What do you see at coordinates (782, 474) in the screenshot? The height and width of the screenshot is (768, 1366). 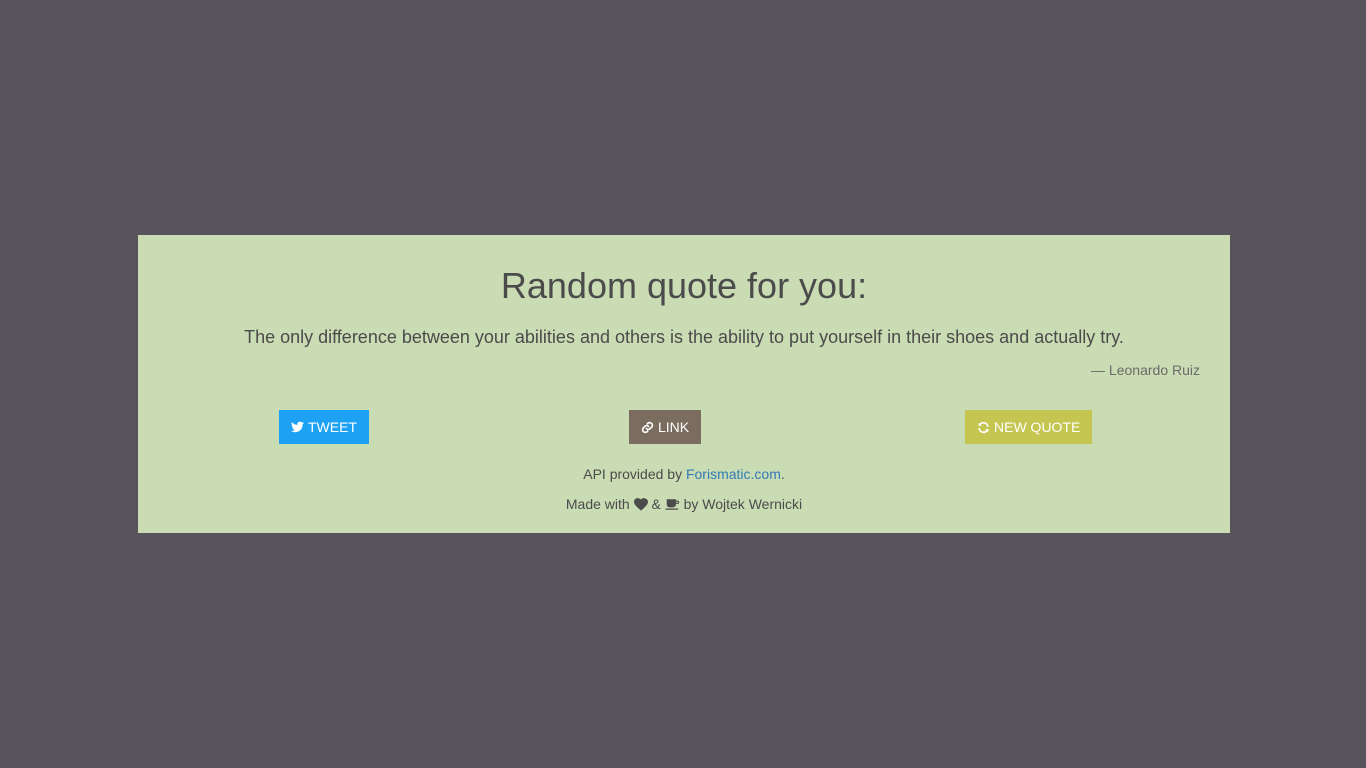 I see `api-credit-suffix: .` at bounding box center [782, 474].